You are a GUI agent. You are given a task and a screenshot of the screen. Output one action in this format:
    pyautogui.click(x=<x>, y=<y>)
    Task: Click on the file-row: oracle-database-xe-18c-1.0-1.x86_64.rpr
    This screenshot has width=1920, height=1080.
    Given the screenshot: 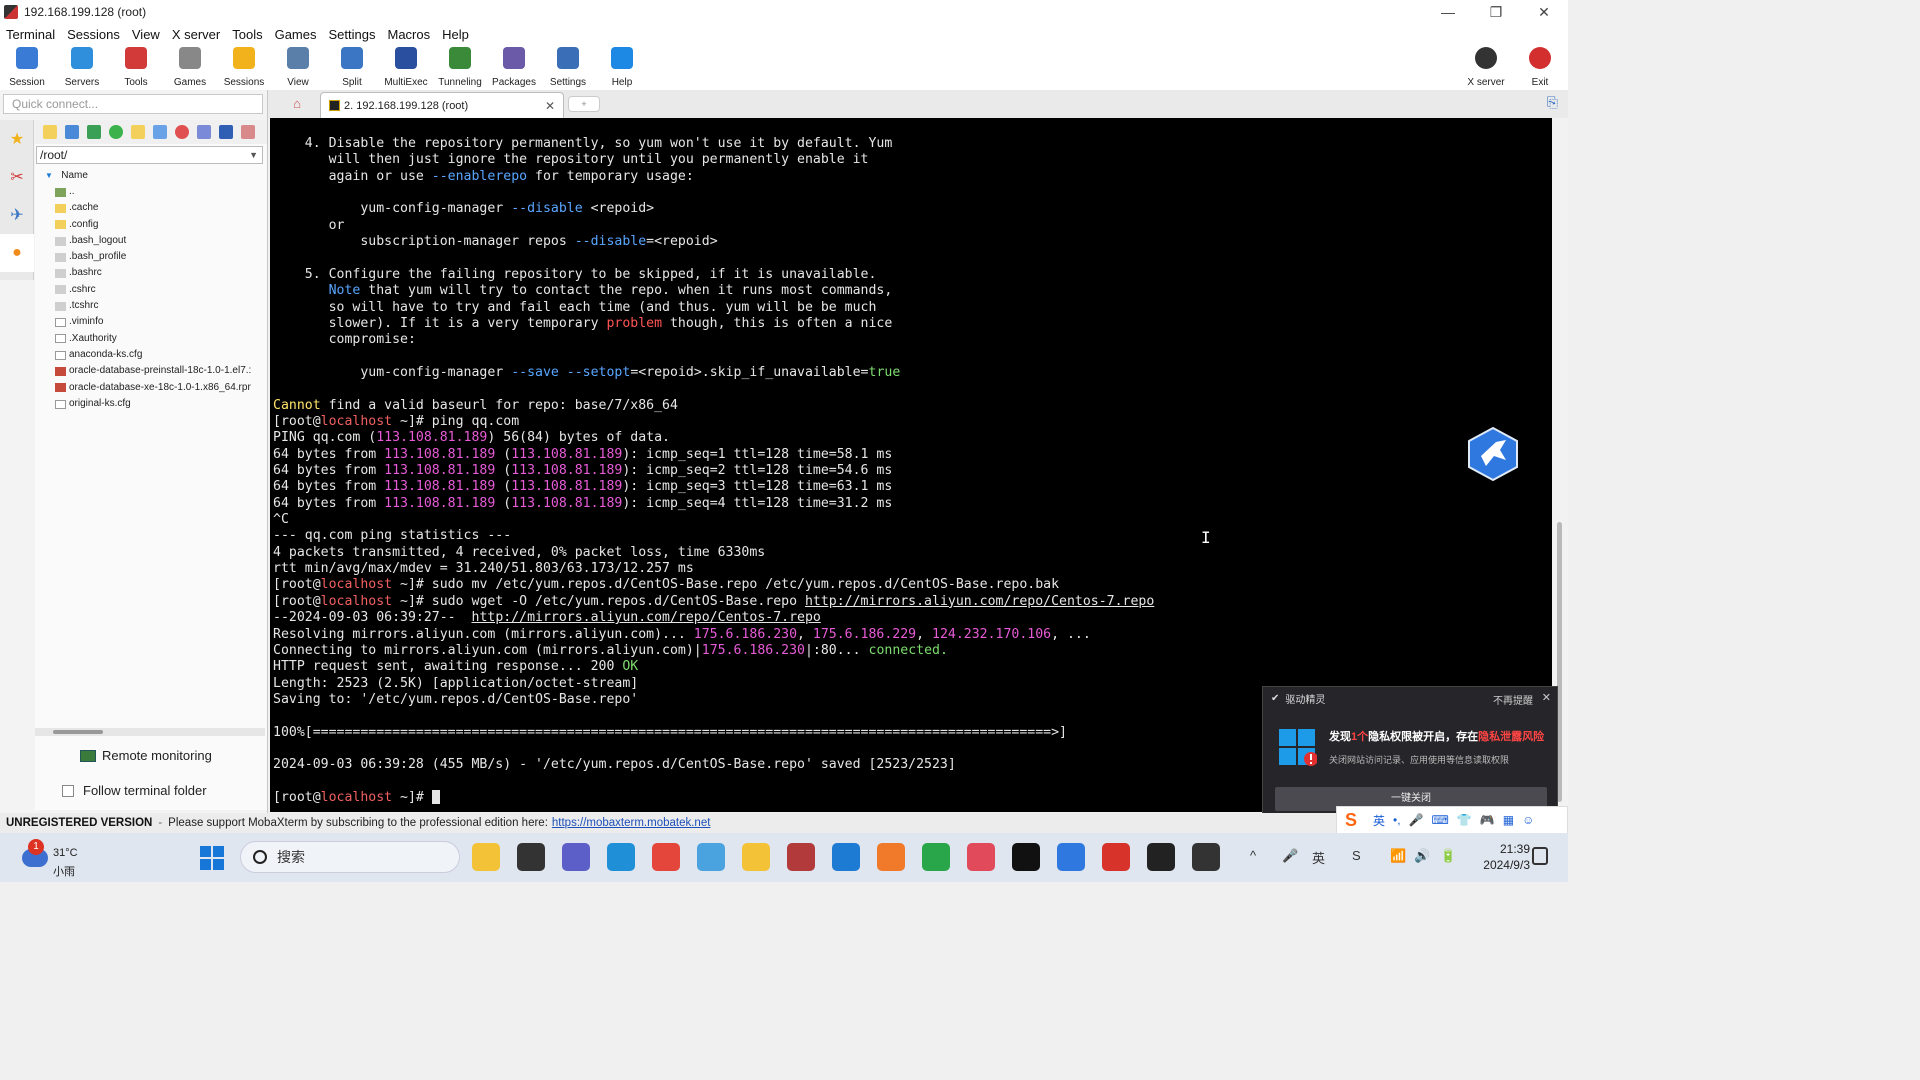 What is the action you would take?
    pyautogui.click(x=151, y=388)
    